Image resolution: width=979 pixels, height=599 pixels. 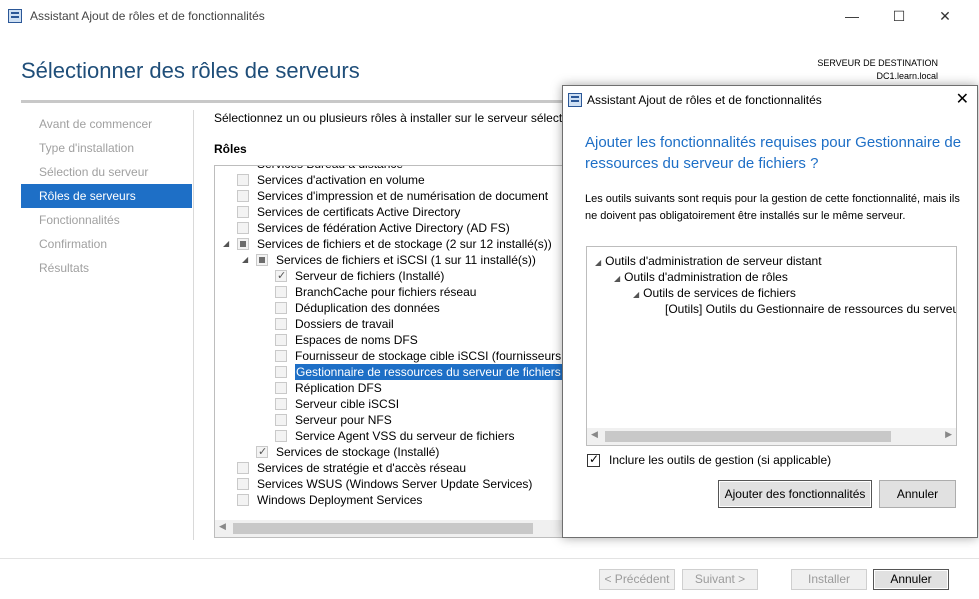 What do you see at coordinates (106, 220) in the screenshot?
I see `nav-item-features: Fonctionnalités` at bounding box center [106, 220].